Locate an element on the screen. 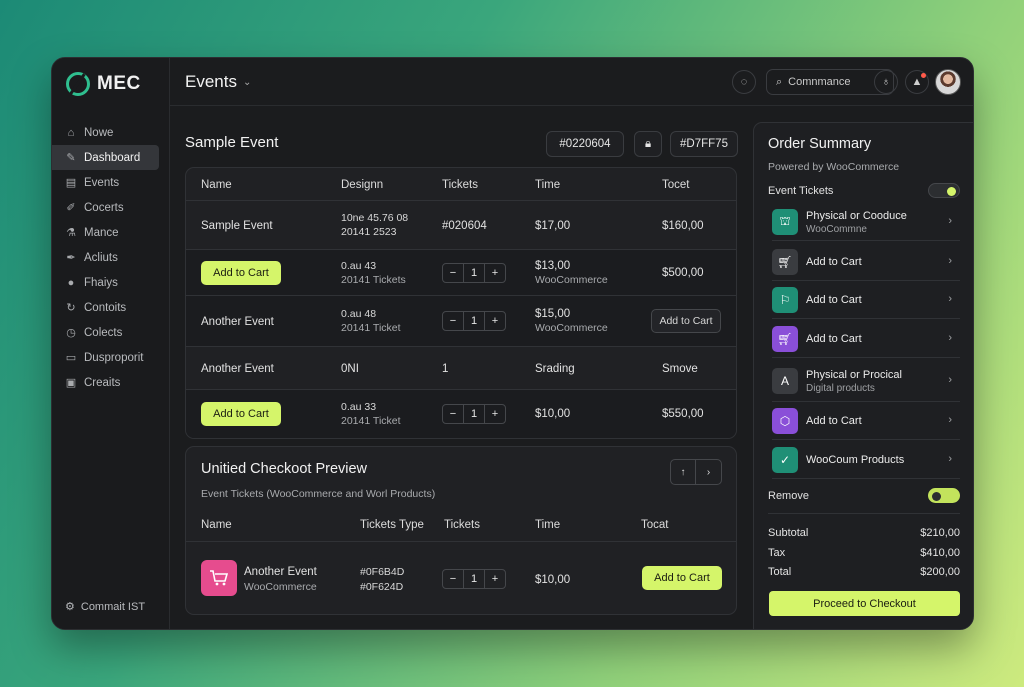  event-tickets-toggle is located at coordinates (944, 190).